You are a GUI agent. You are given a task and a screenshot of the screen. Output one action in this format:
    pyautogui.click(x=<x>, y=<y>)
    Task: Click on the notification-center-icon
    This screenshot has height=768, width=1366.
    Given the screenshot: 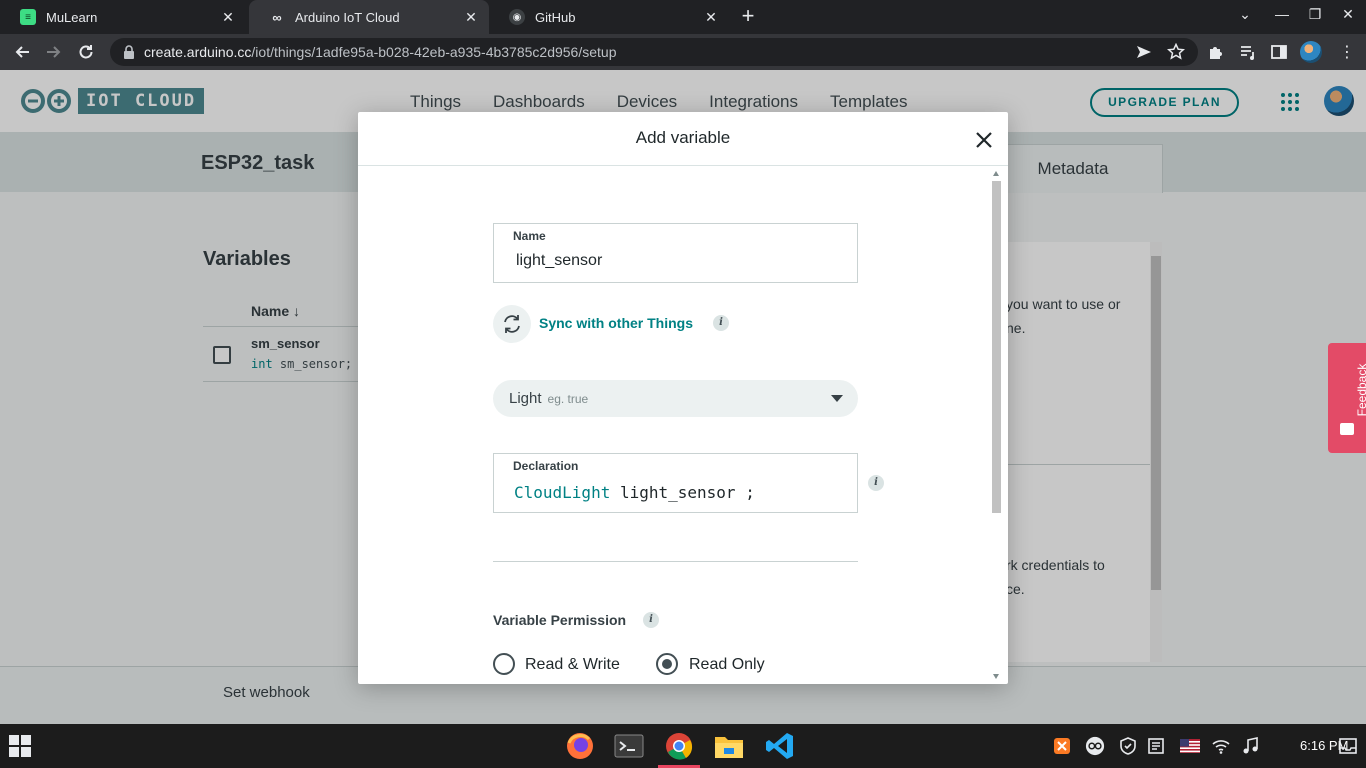 What is the action you would take?
    pyautogui.click(x=1348, y=746)
    